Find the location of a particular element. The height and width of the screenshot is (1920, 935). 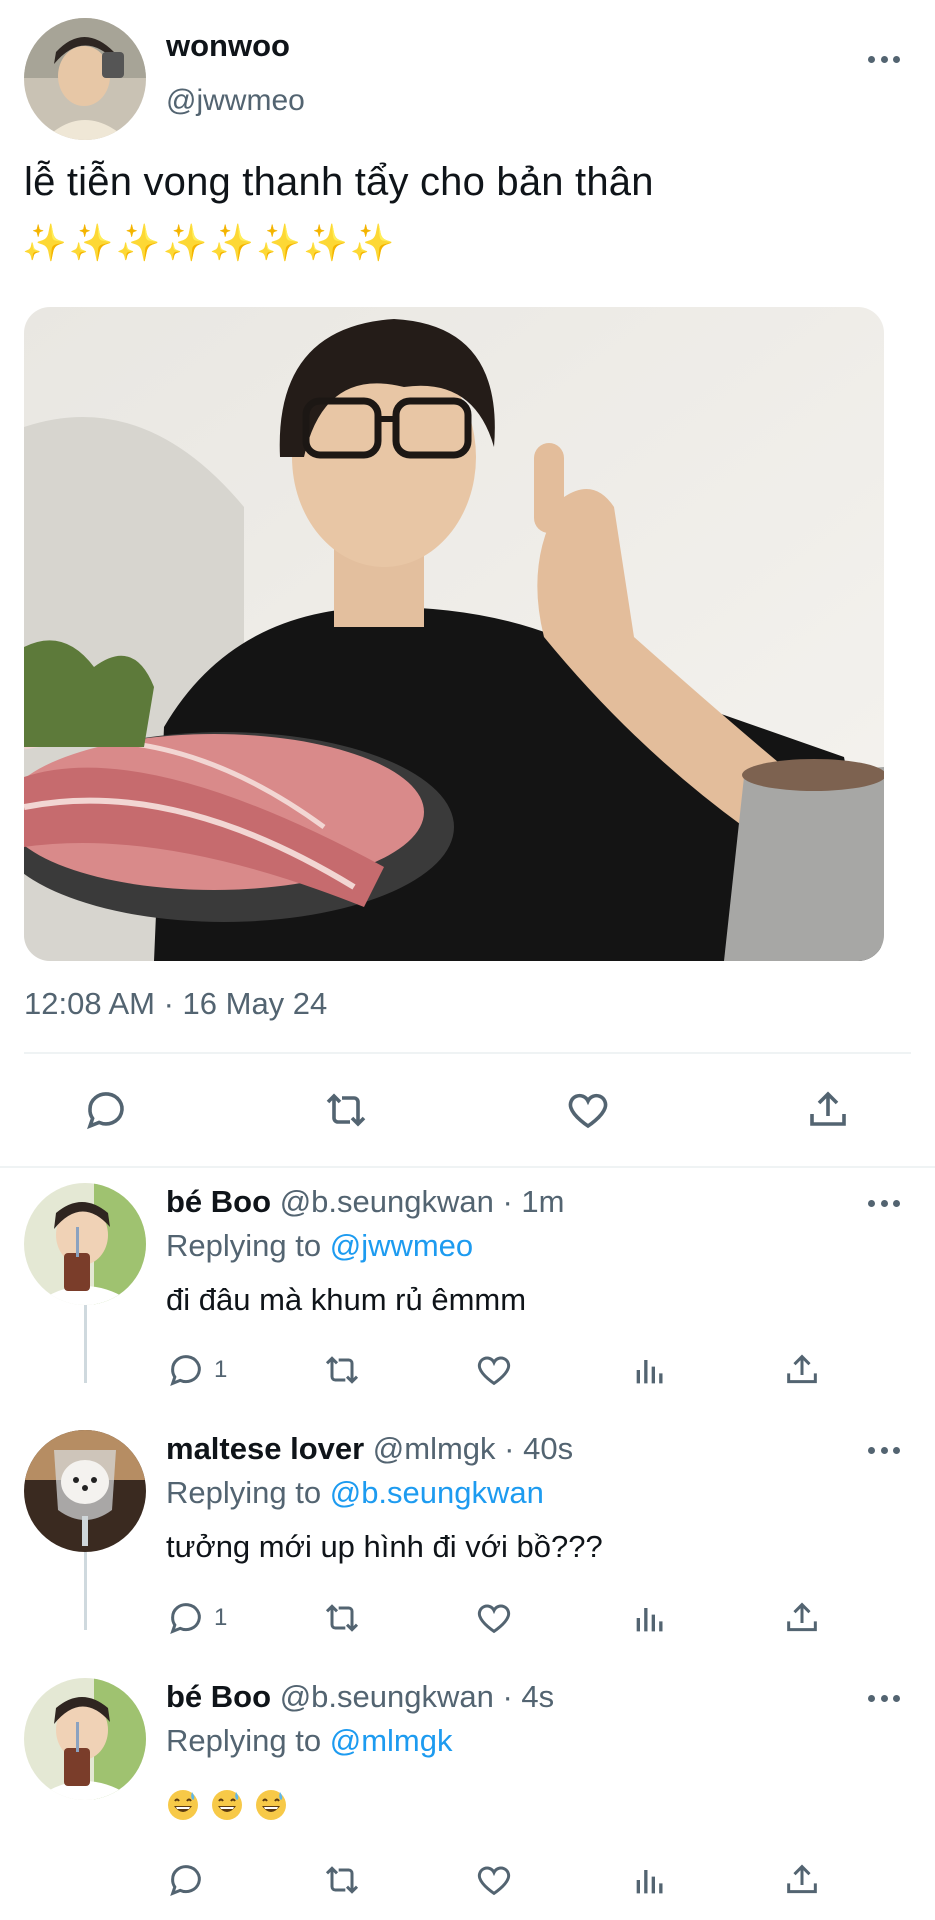

reply-handle-time: @mlmgk · 40s is located at coordinates (473, 1448).